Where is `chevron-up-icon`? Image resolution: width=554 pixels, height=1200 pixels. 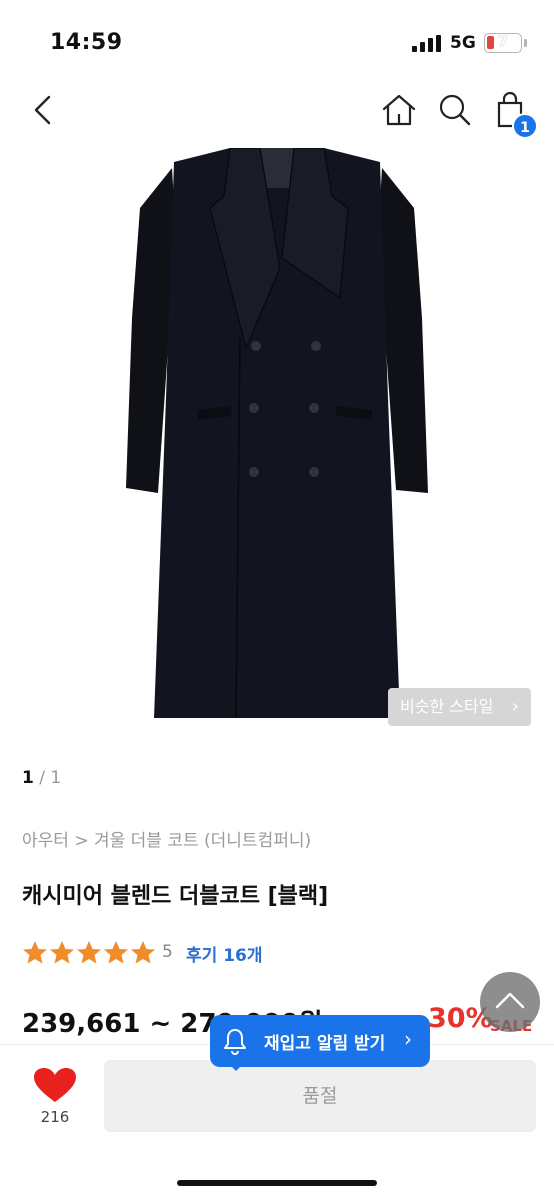 chevron-up-icon is located at coordinates (510, 1000).